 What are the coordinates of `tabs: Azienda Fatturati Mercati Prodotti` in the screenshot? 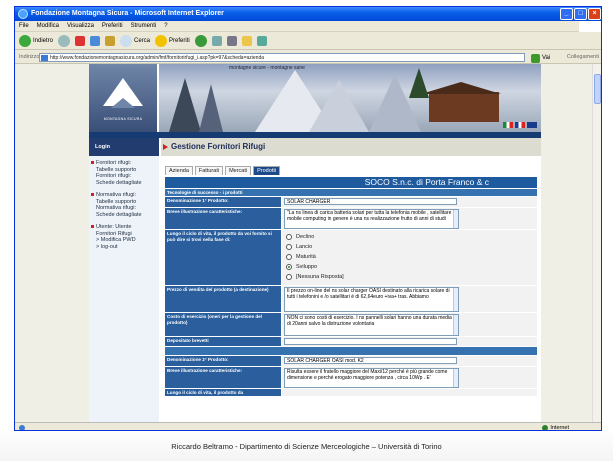 It's located at (223, 170).